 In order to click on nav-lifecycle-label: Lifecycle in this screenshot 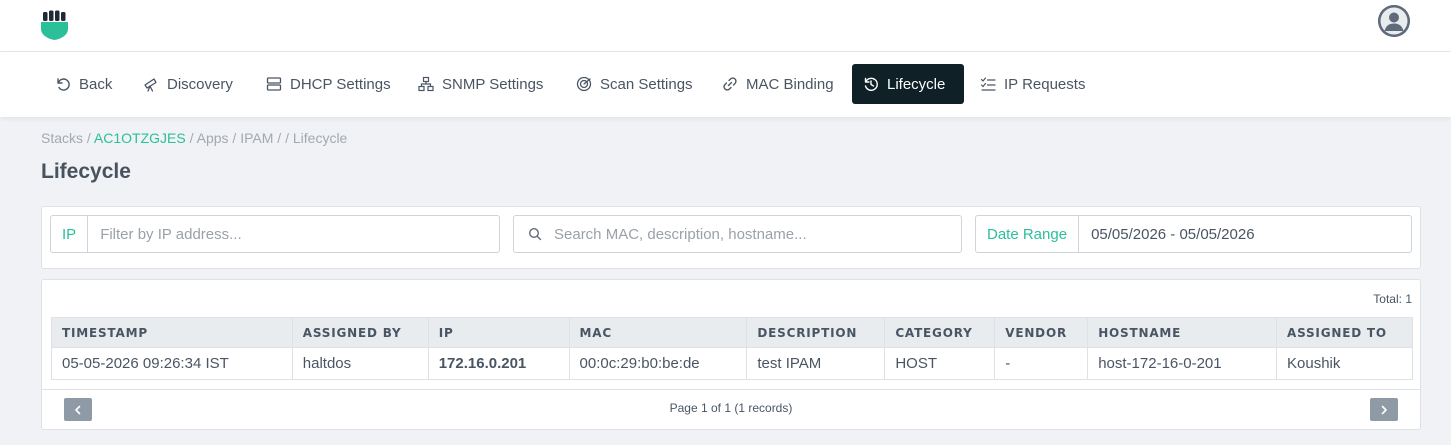, I will do `click(916, 84)`.